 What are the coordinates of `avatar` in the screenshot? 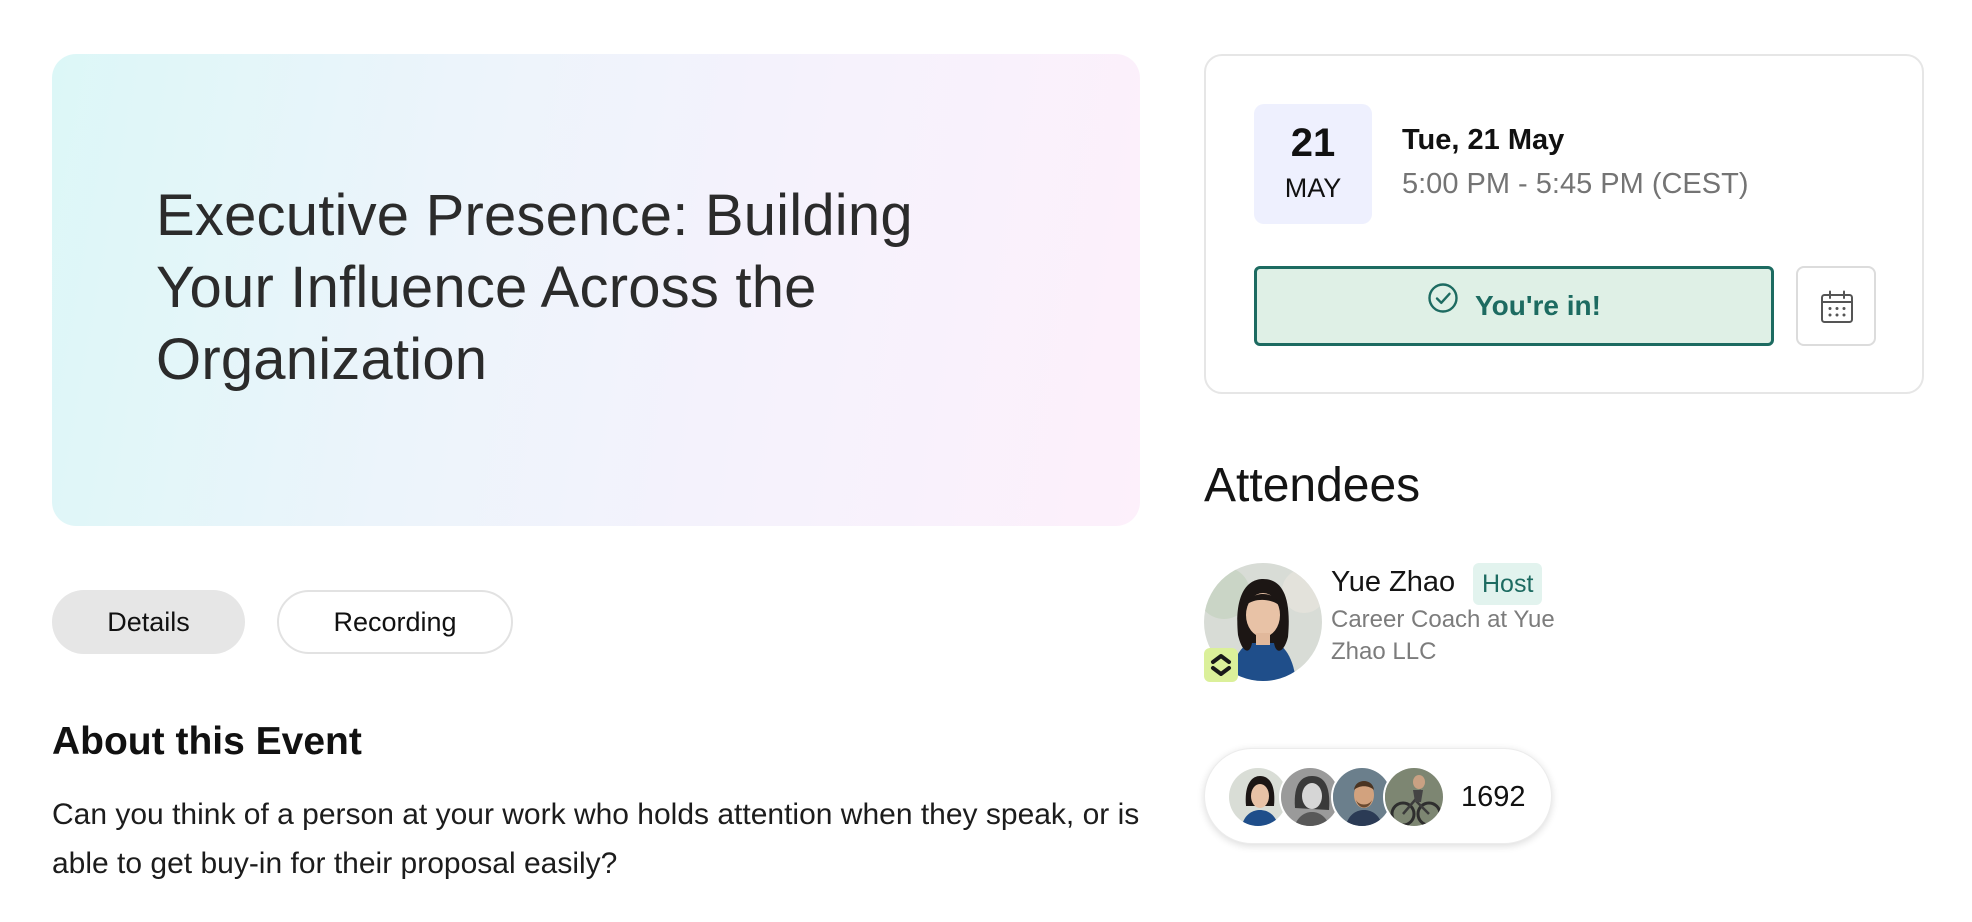 It's located at (1414, 797).